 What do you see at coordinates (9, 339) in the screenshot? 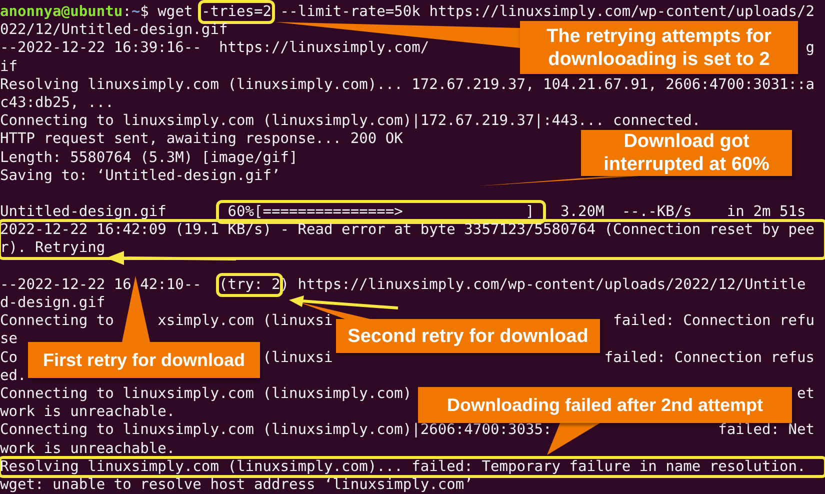
I see `terminal-text: se` at bounding box center [9, 339].